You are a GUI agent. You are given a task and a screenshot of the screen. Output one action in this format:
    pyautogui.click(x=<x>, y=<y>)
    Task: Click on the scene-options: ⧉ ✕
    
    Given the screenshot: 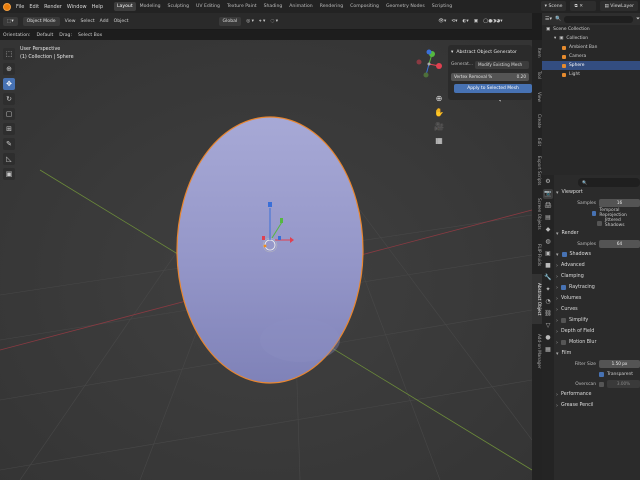 What is the action you would take?
    pyautogui.click(x=583, y=6)
    